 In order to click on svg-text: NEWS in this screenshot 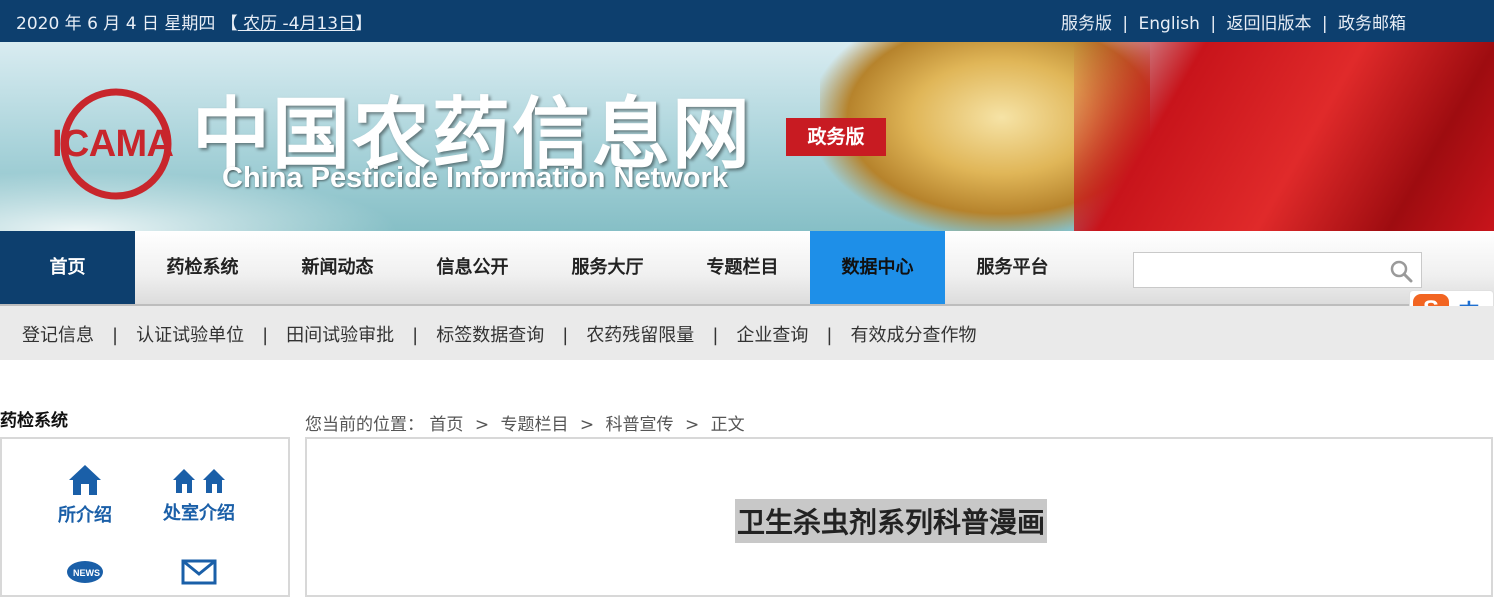, I will do `click(86, 573)`.